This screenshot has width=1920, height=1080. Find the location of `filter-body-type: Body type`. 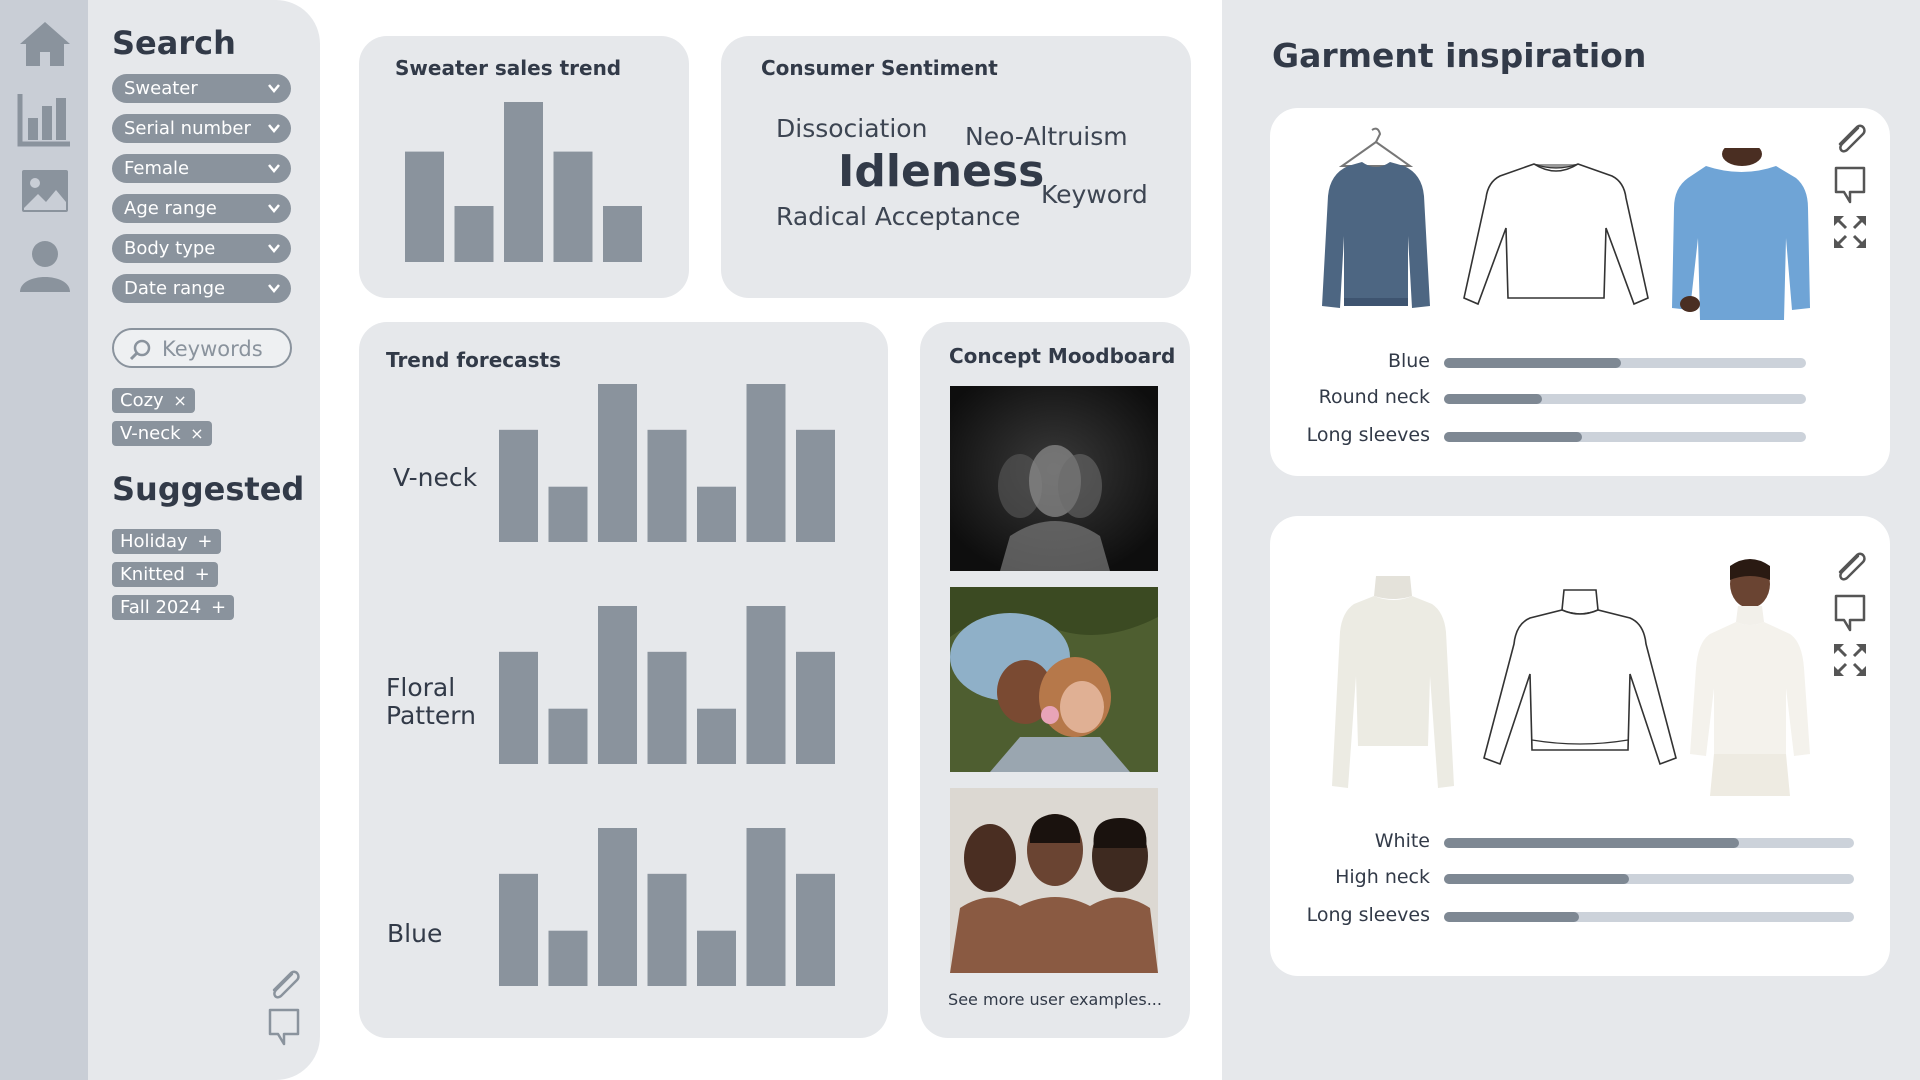

filter-body-type: Body type is located at coordinates (201, 248).